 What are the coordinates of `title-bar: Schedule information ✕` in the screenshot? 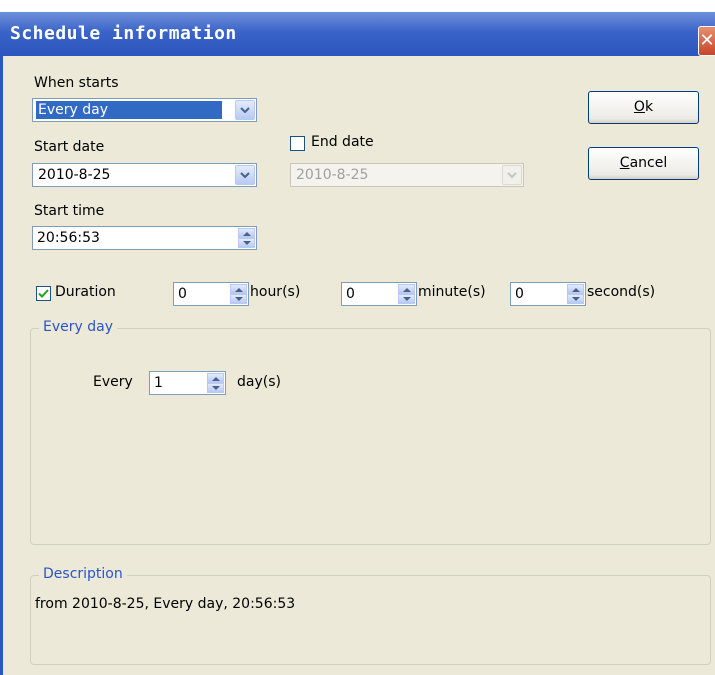 It's located at (357, 34).